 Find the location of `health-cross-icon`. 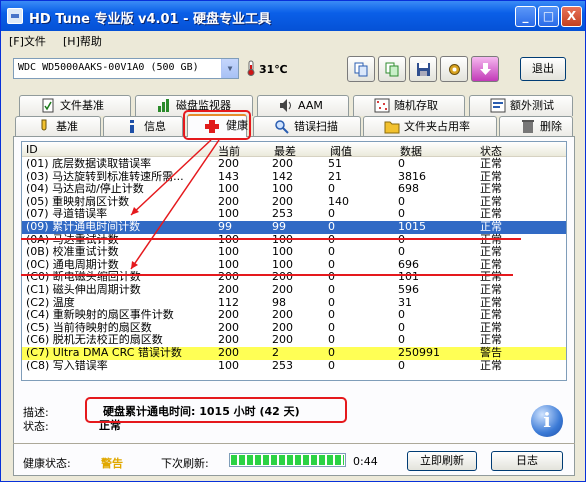

health-cross-icon is located at coordinates (212, 126).